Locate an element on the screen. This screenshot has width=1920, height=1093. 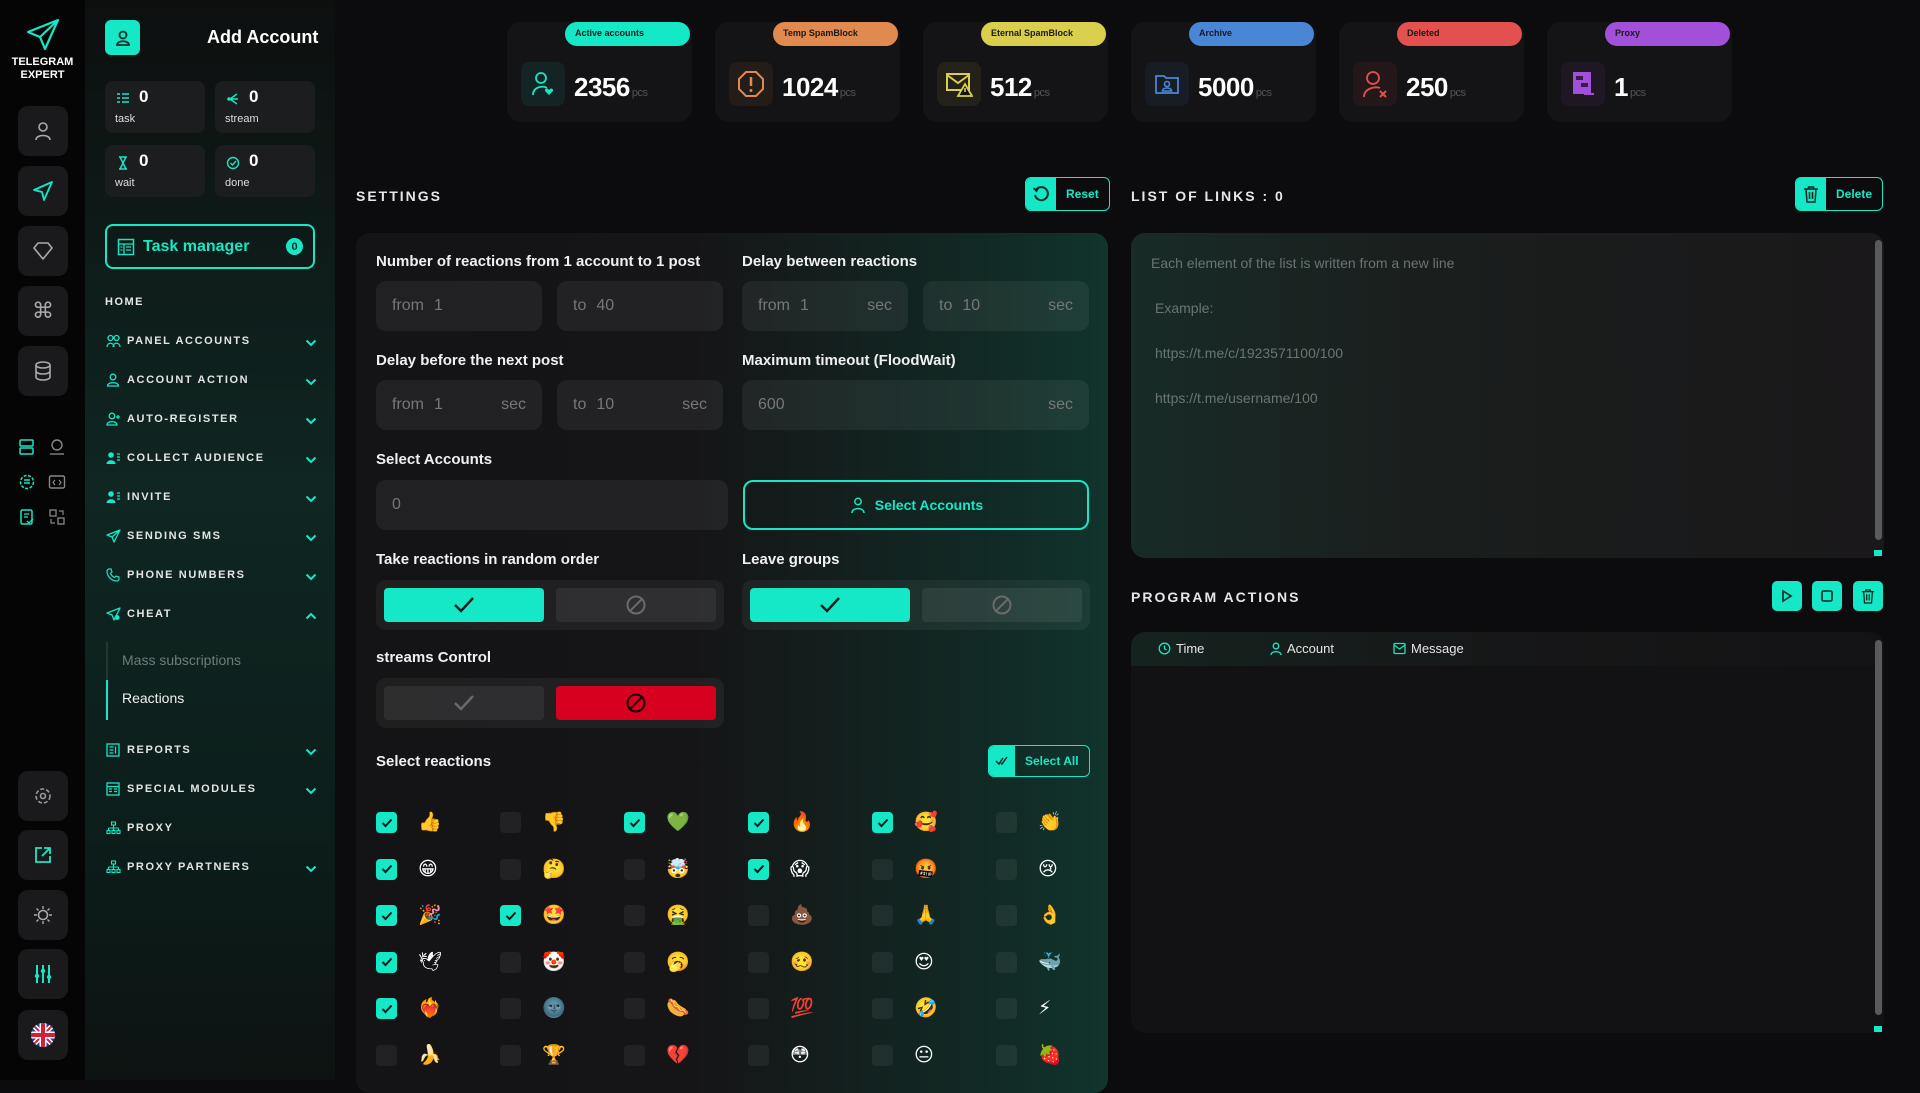
select-accounts-button: Select Accounts is located at coordinates (916, 505).